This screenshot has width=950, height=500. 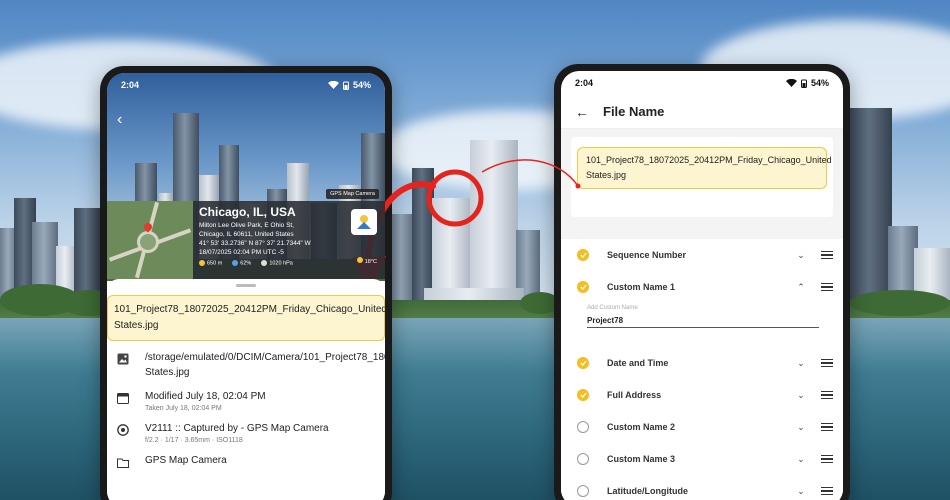 I want to click on modified-date: Modified July 18, 02:04 PM, so click(x=205, y=396).